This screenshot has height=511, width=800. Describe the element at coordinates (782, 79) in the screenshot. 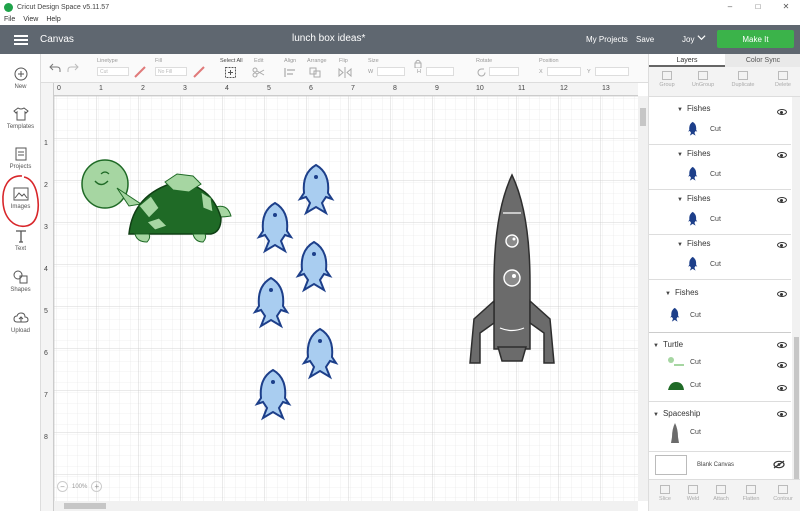

I see `delete-button: Delete` at that location.